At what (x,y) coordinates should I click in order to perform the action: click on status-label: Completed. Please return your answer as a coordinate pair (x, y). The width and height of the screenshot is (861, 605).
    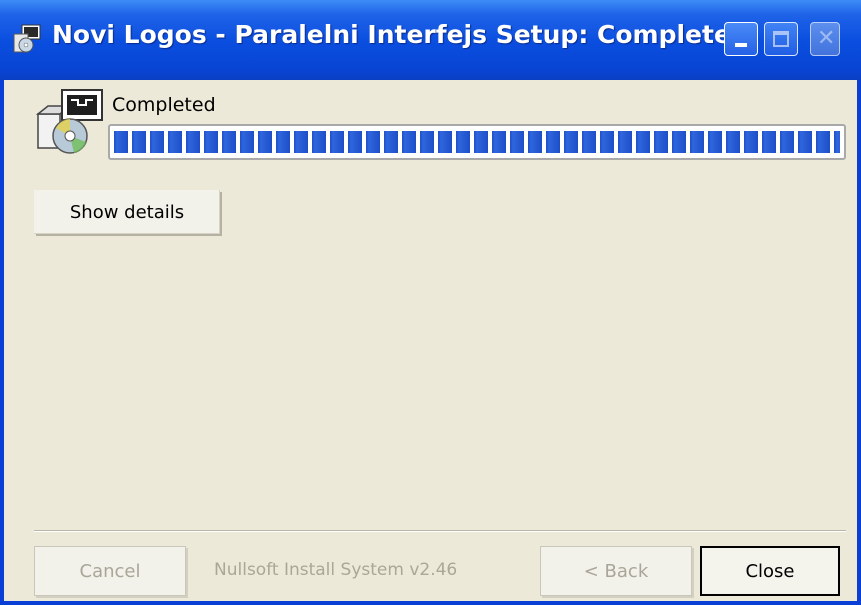
    Looking at the image, I should click on (164, 105).